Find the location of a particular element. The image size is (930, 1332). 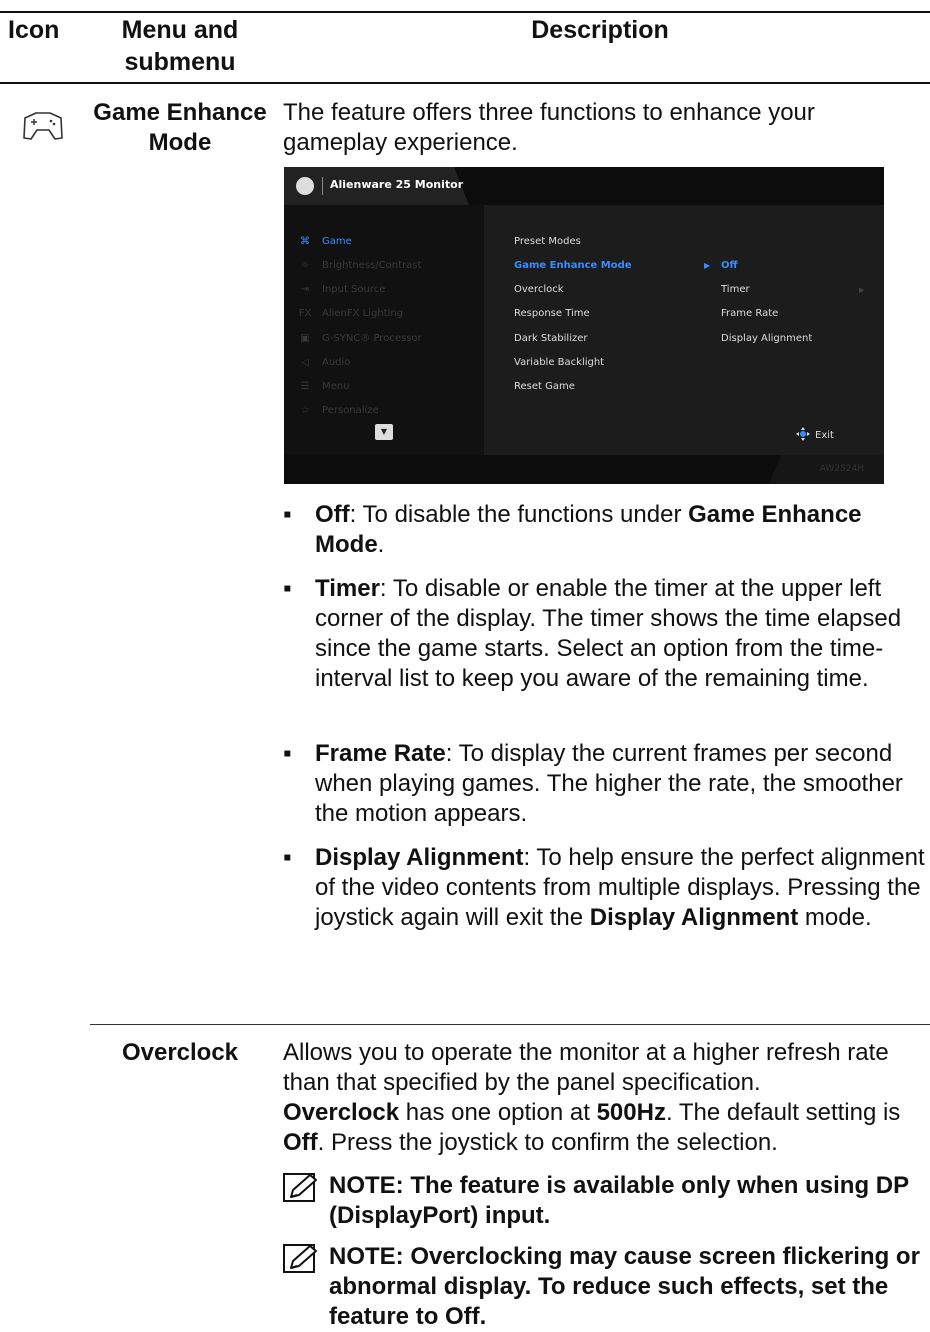

header-menu: Menu and submenu is located at coordinates (180, 46).